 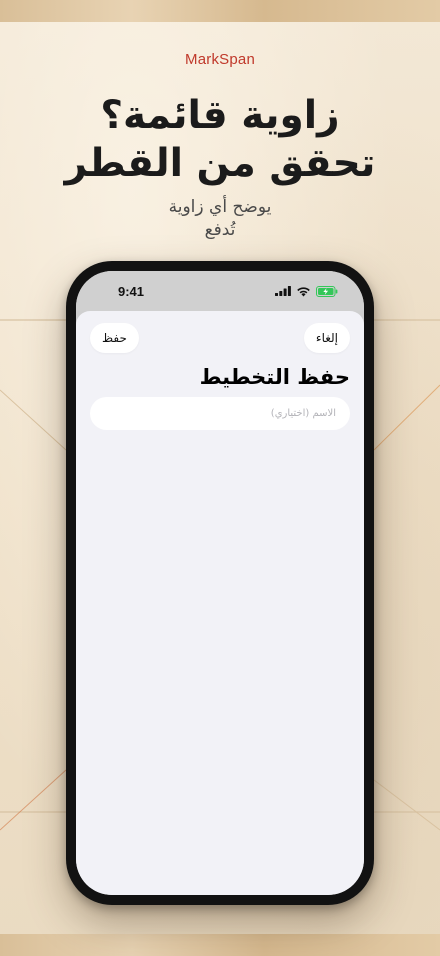 What do you see at coordinates (220, 207) in the screenshot?
I see `subtitle-line-1: يوضح أي زاوية` at bounding box center [220, 207].